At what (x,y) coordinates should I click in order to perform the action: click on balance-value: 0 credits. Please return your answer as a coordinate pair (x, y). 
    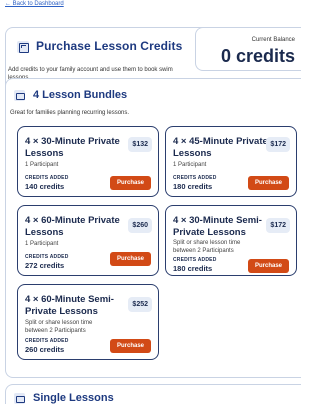
    Looking at the image, I should click on (257, 56).